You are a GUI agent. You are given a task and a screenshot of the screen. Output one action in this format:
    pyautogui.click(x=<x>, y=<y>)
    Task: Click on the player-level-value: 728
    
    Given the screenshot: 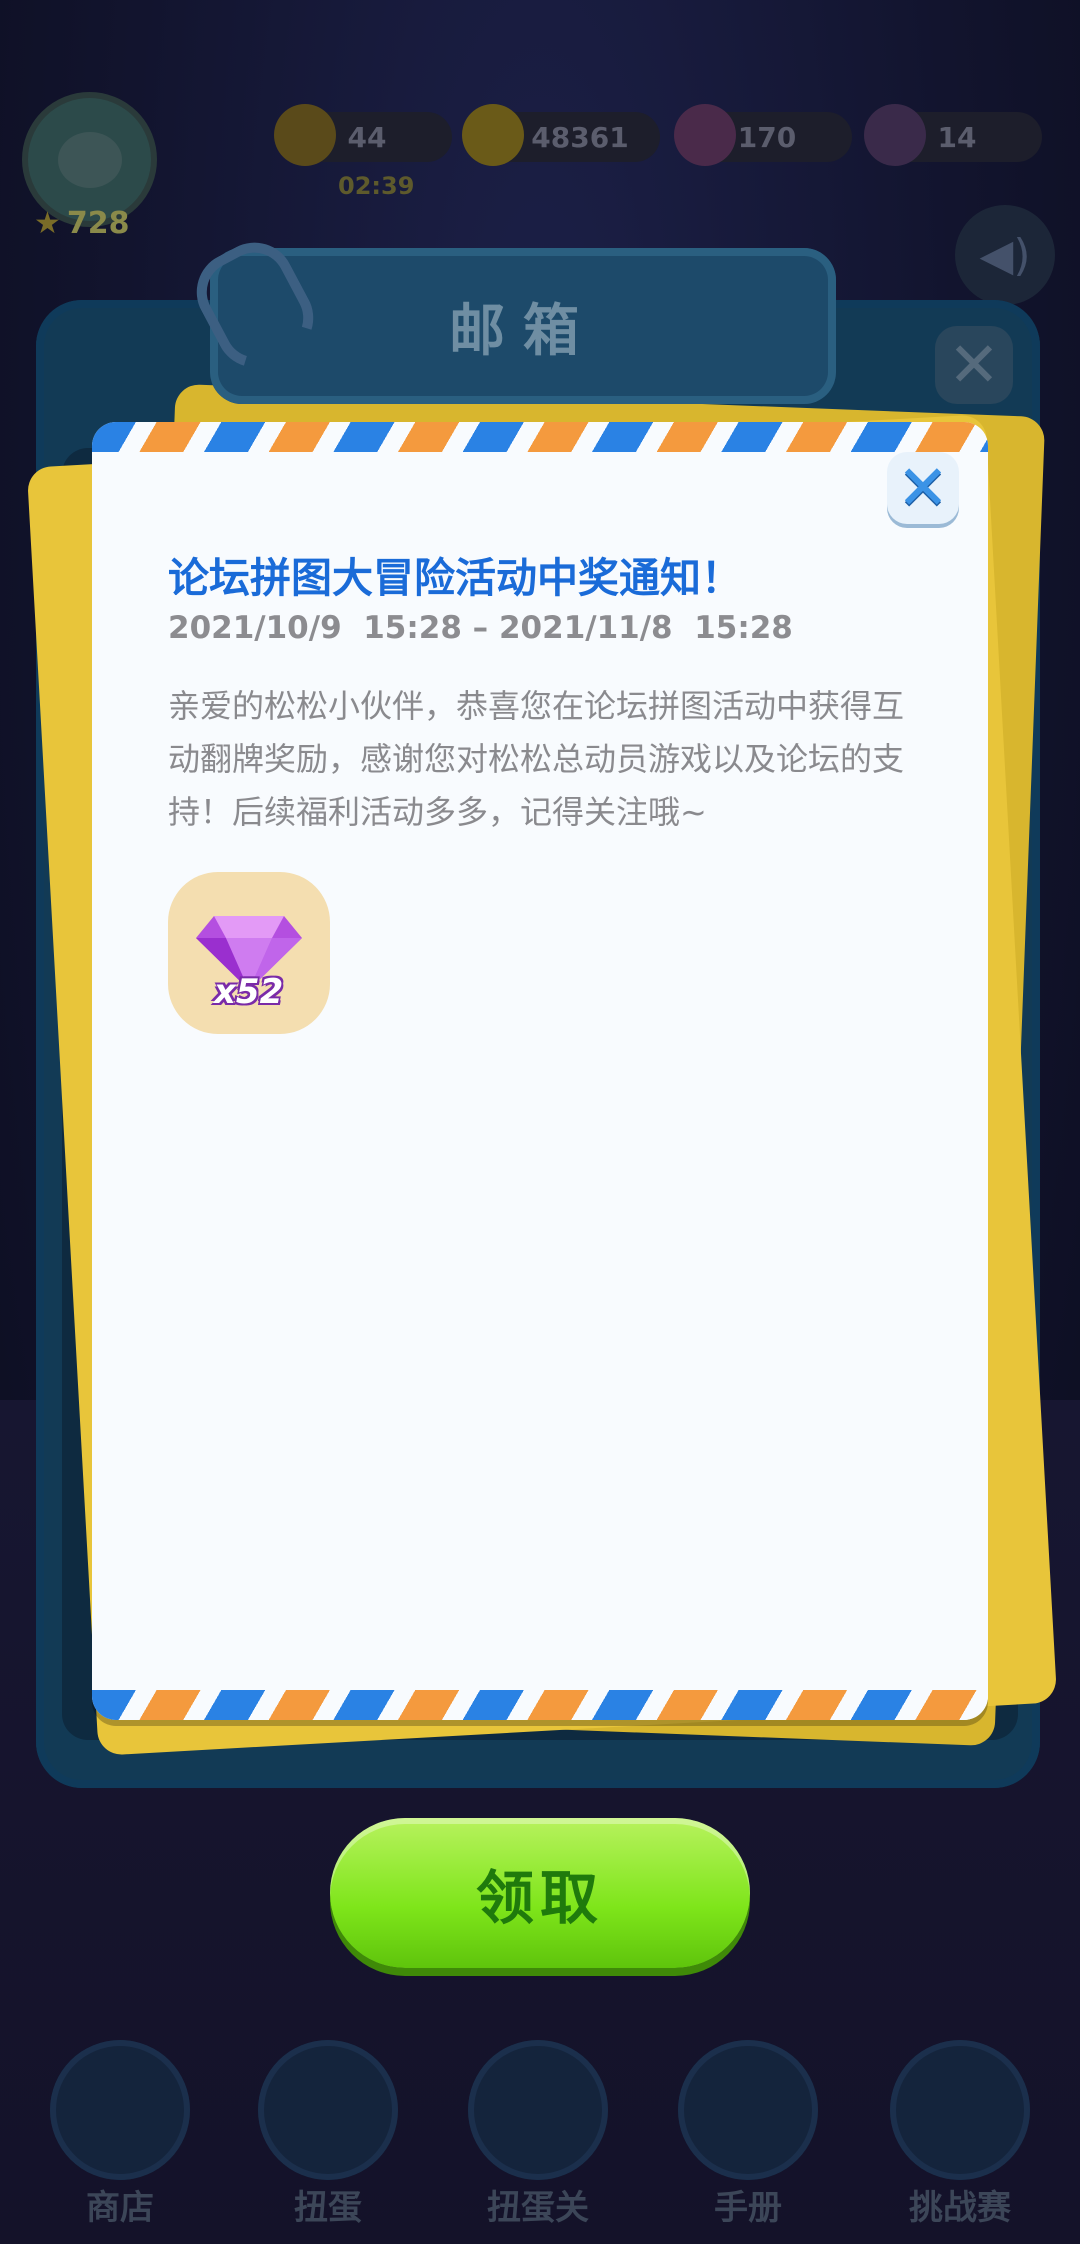 What is the action you would take?
    pyautogui.click(x=98, y=223)
    